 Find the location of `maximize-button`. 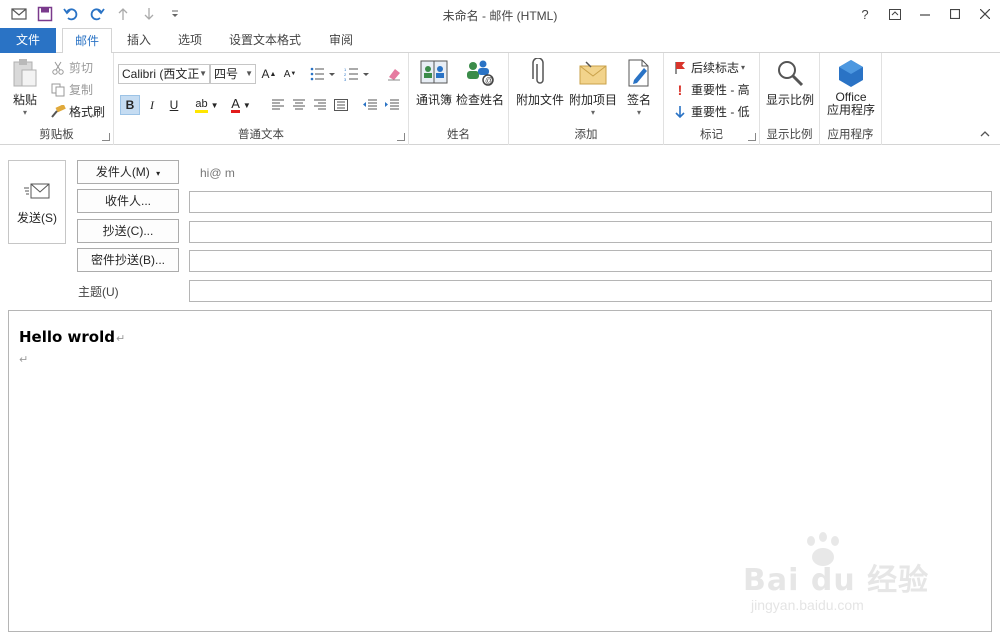

maximize-button is located at coordinates (955, 14).